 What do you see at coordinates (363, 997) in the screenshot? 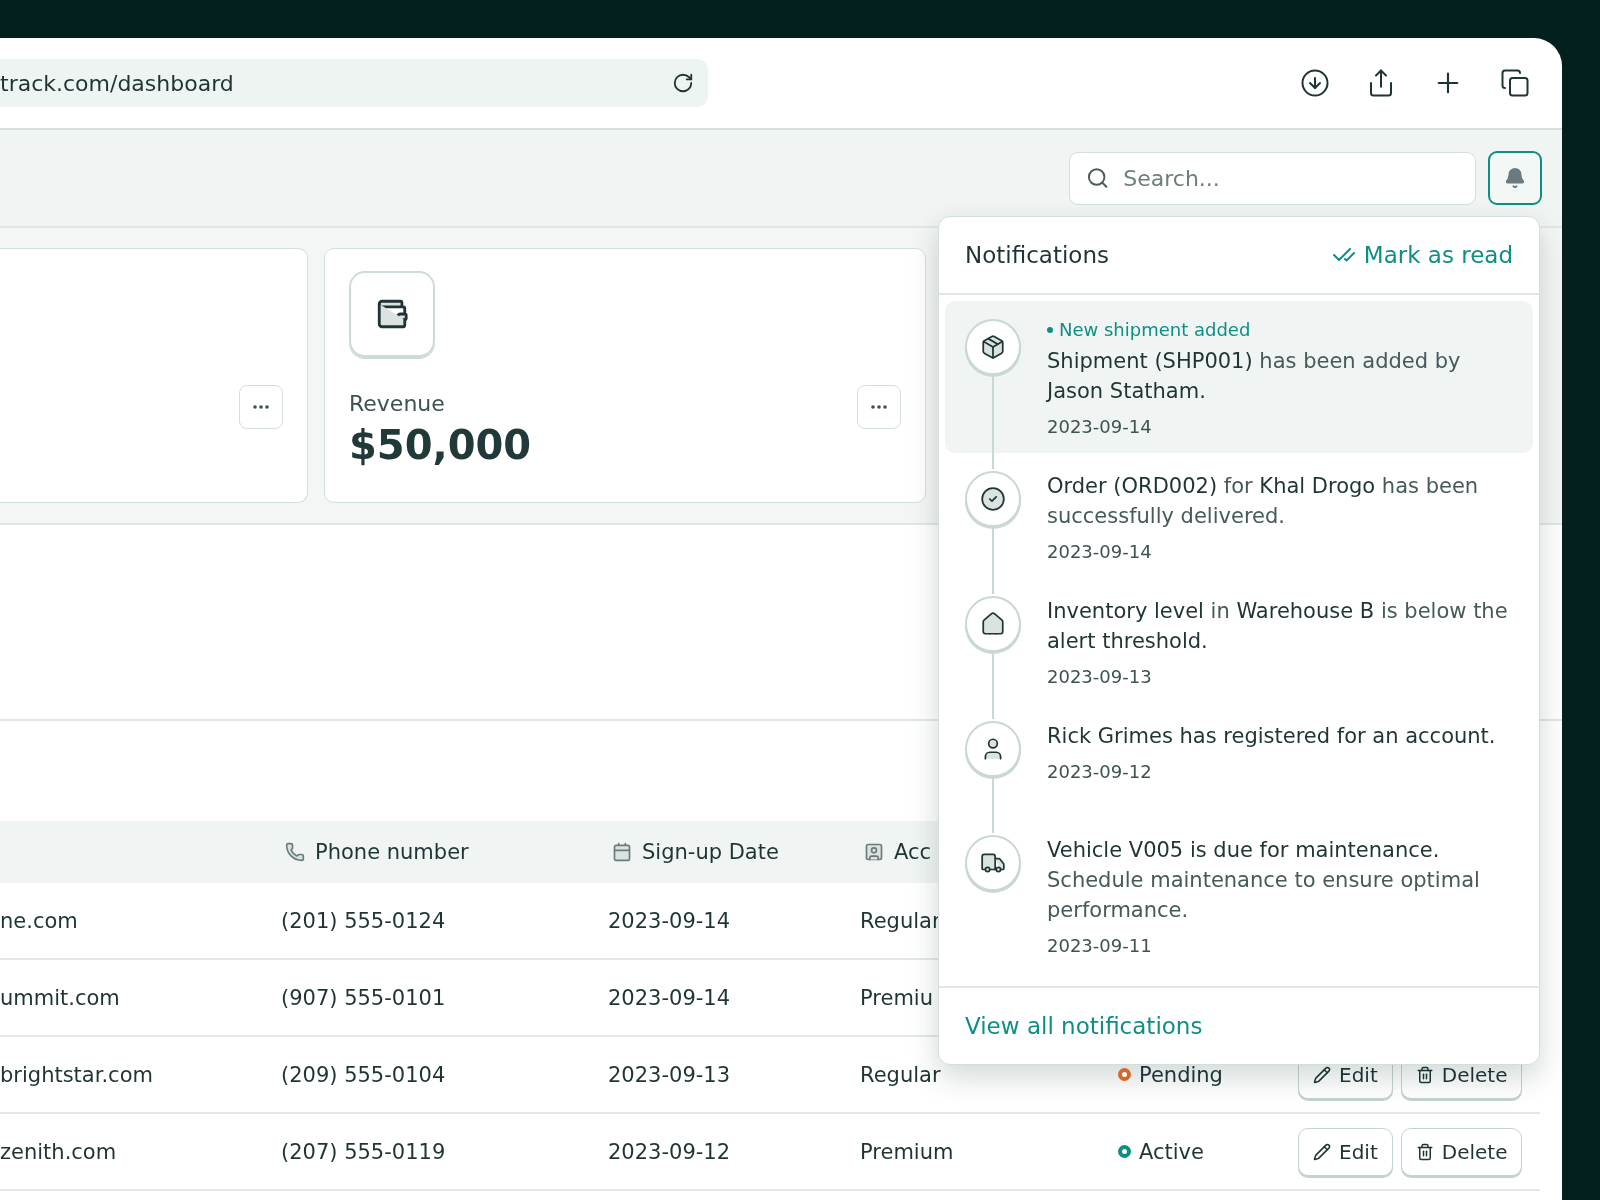
I see `phone-cell: (907) 555-0101` at bounding box center [363, 997].